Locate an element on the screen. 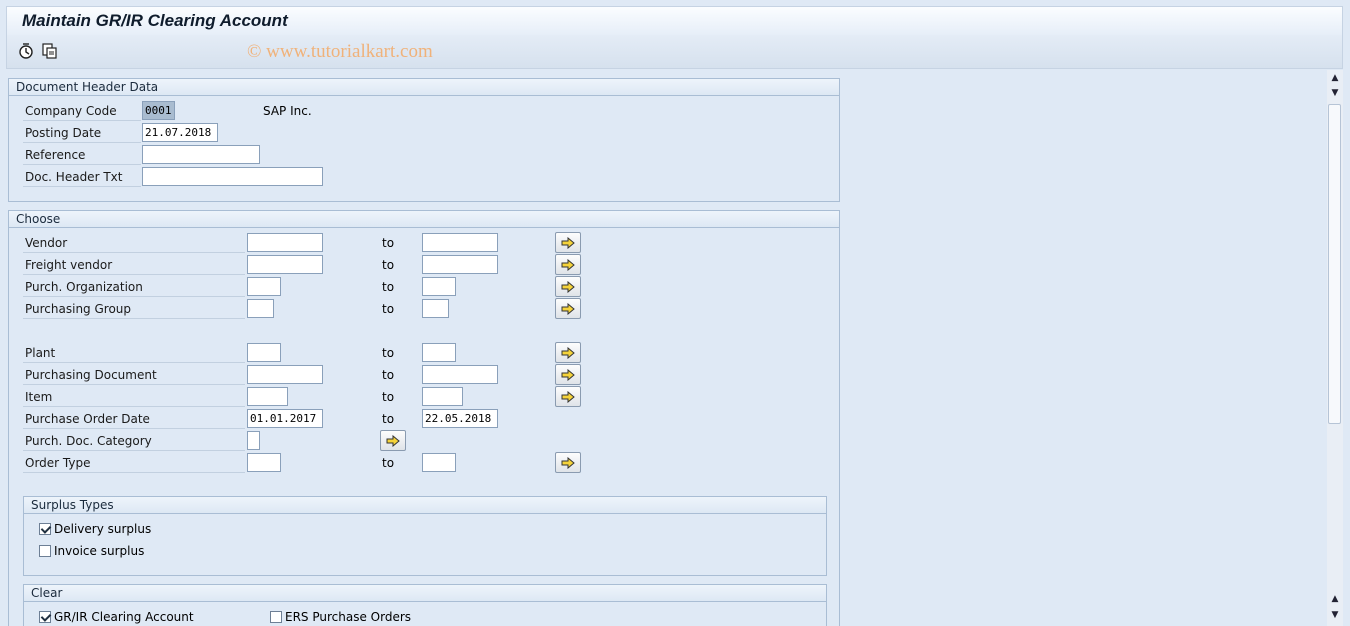  order-type-from-field is located at coordinates (264, 462).